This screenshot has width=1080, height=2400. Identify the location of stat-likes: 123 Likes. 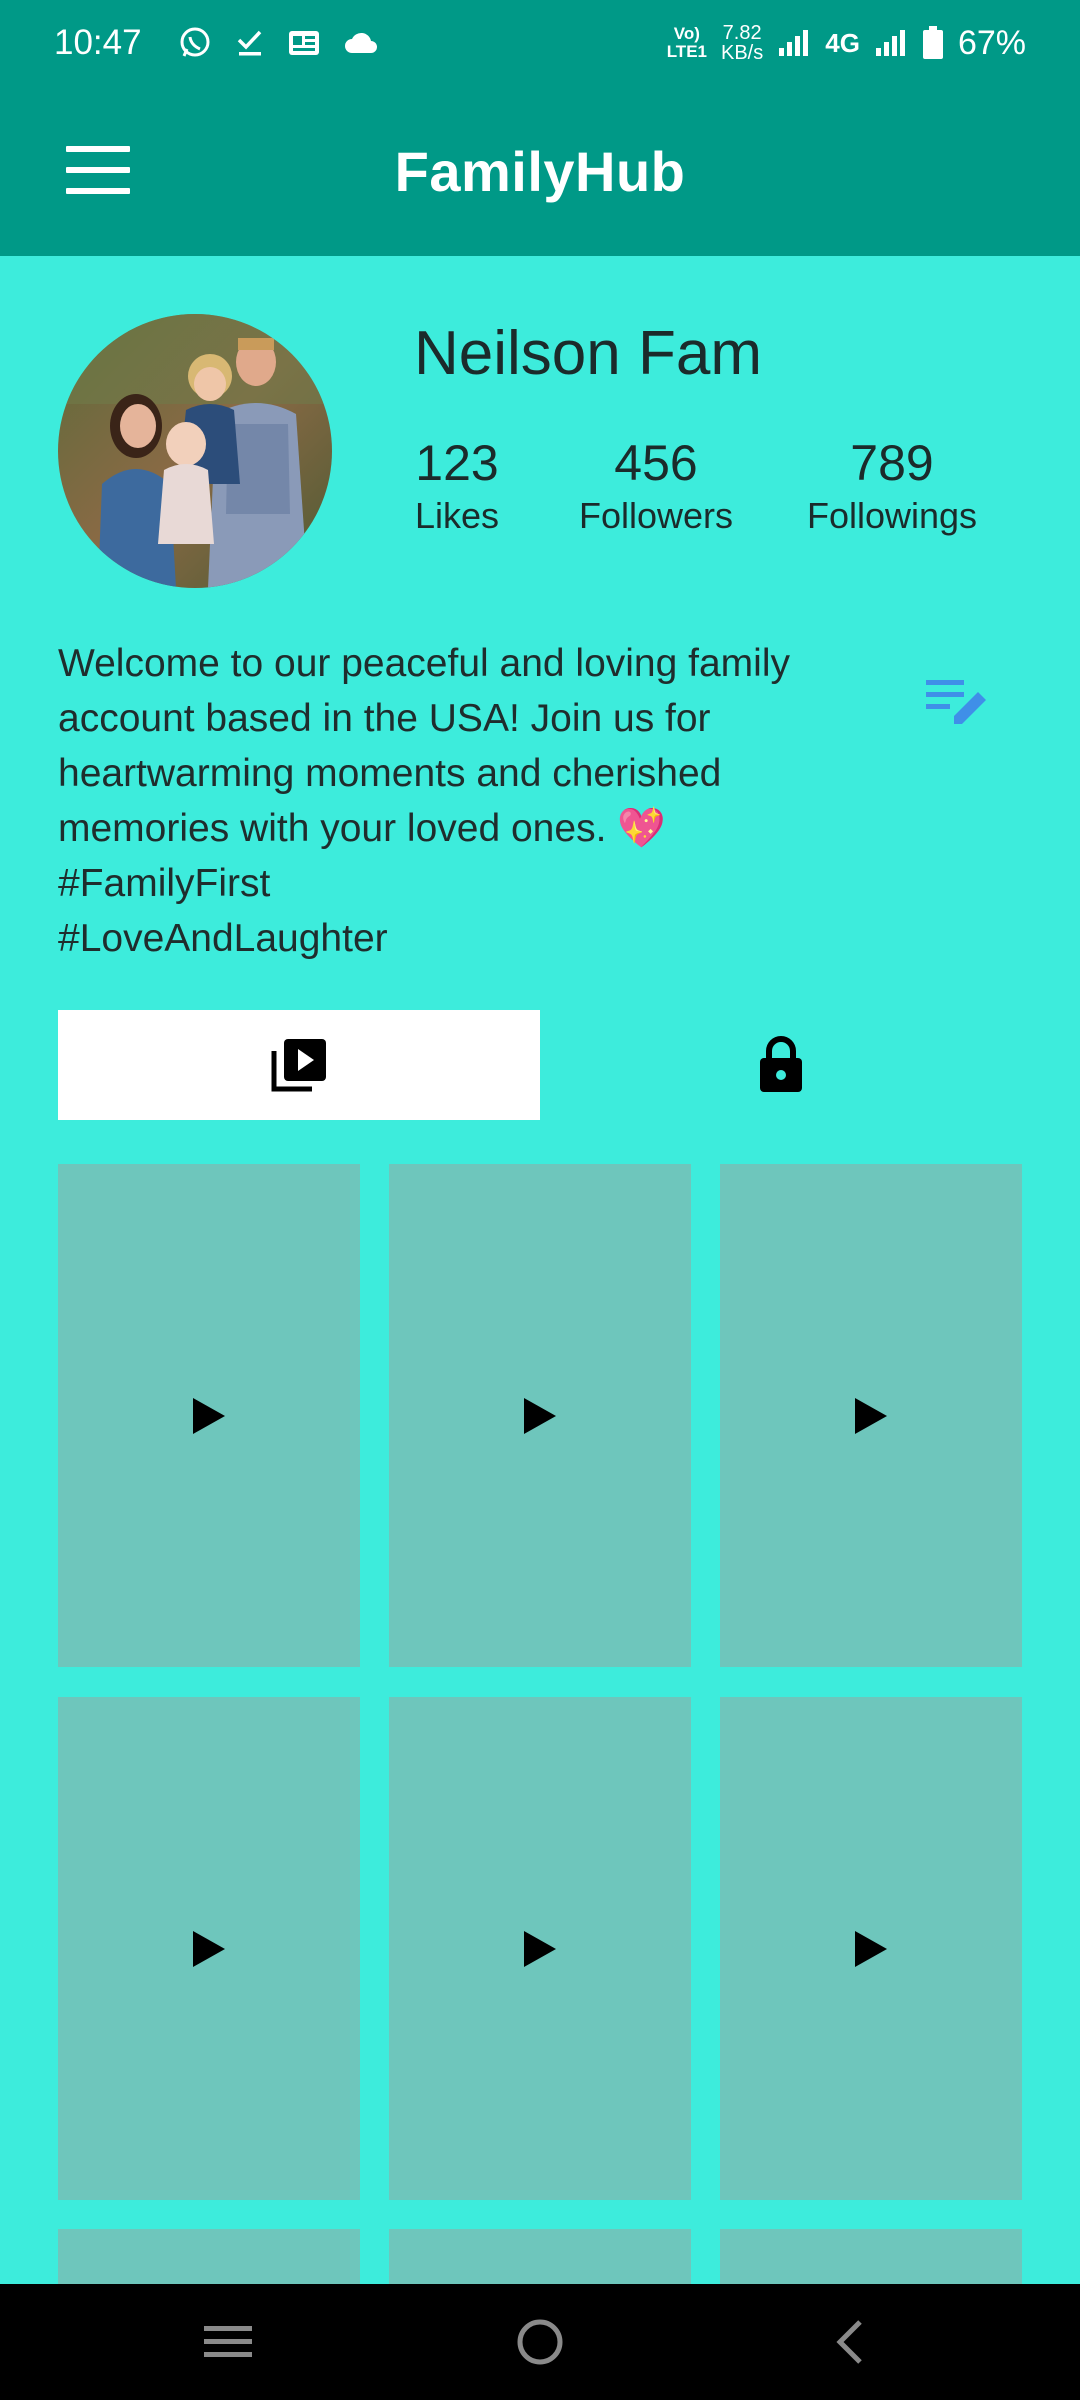
(457, 485).